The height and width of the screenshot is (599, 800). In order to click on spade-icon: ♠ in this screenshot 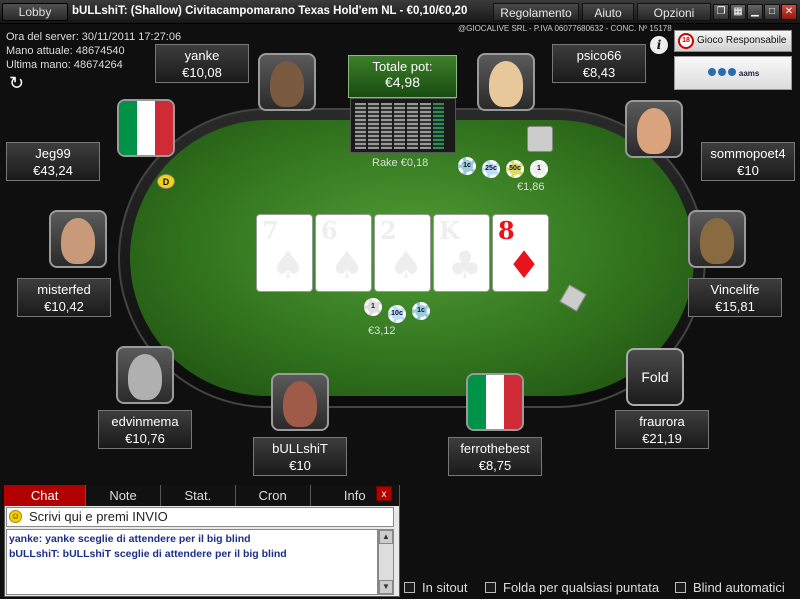, I will do `click(347, 265)`.